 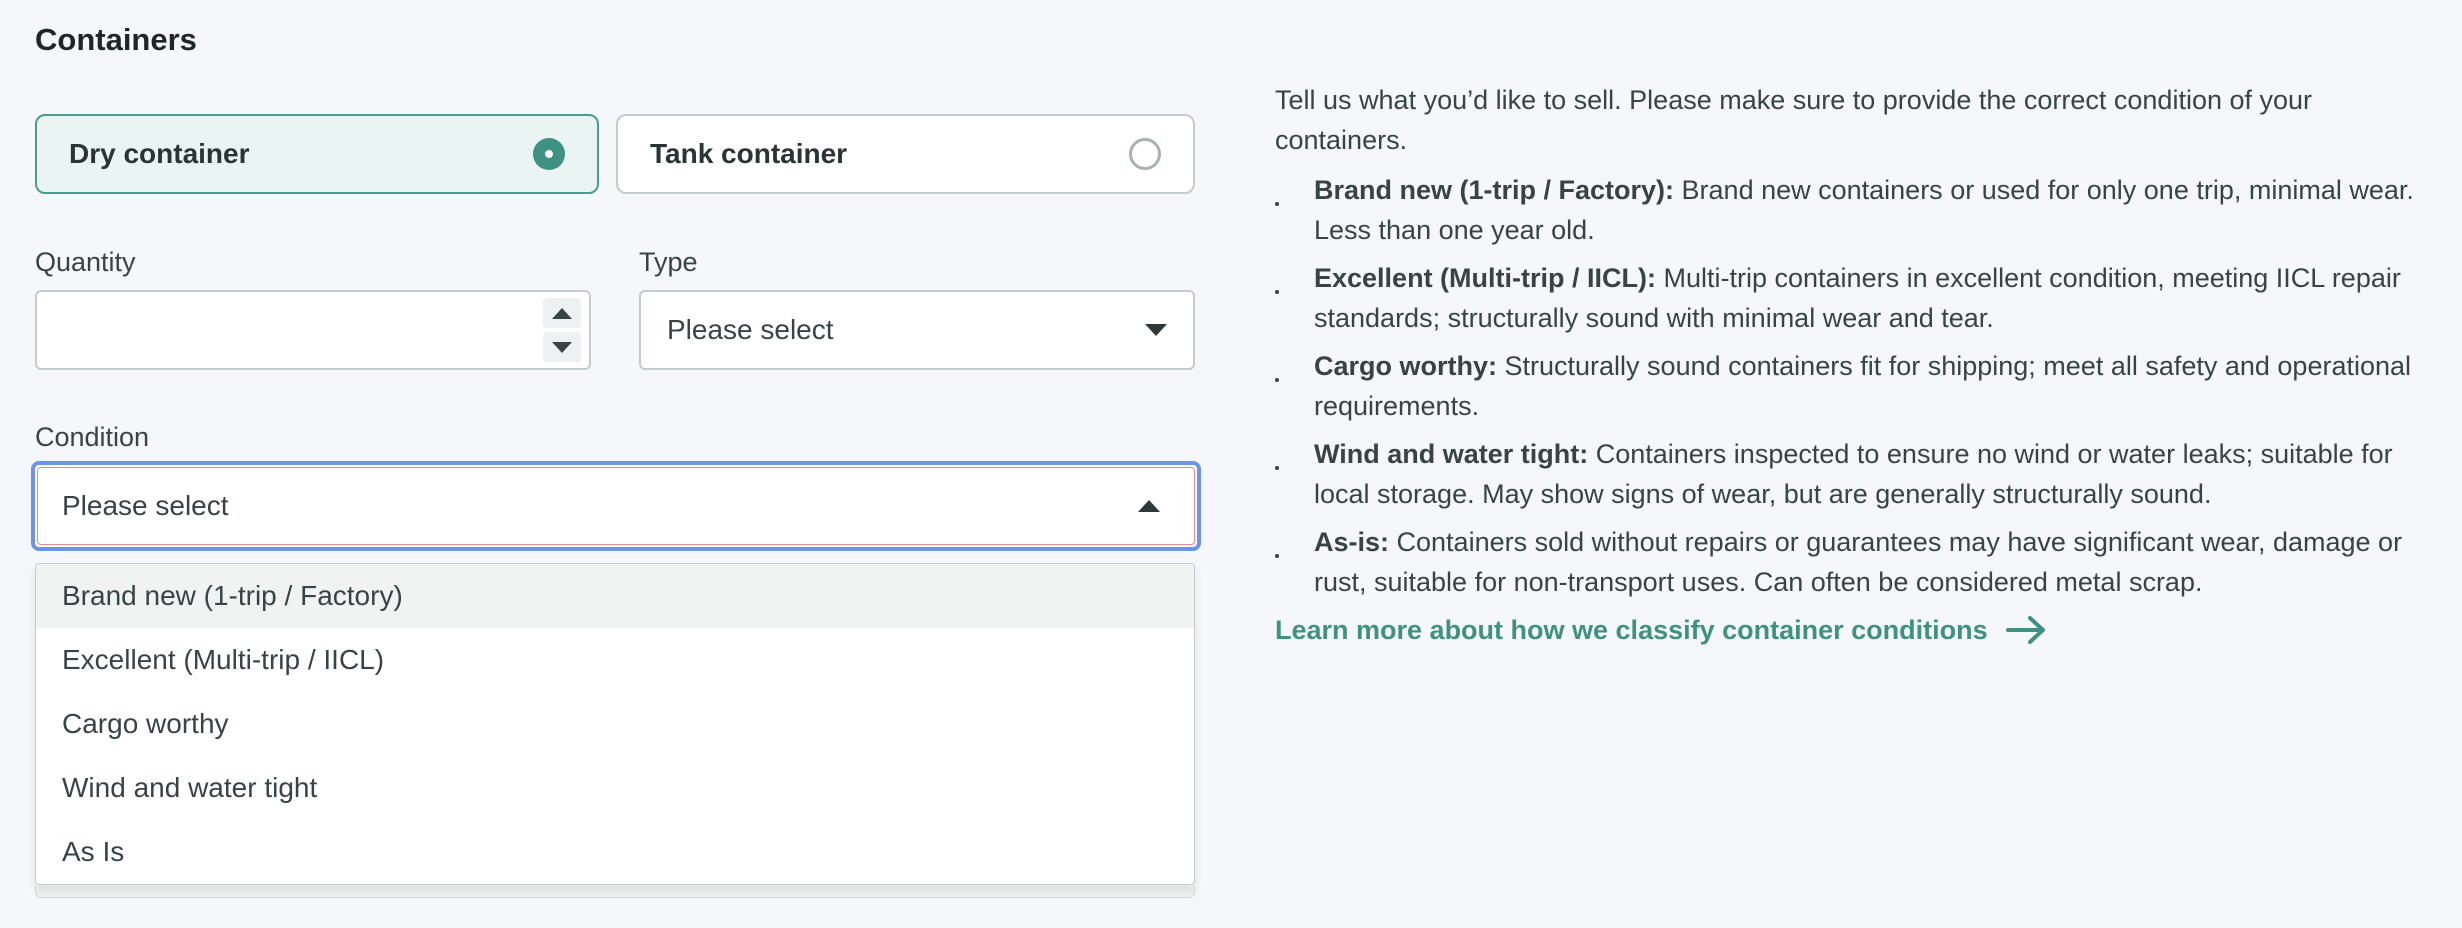 I want to click on triangle-up-icon, so click(x=562, y=313).